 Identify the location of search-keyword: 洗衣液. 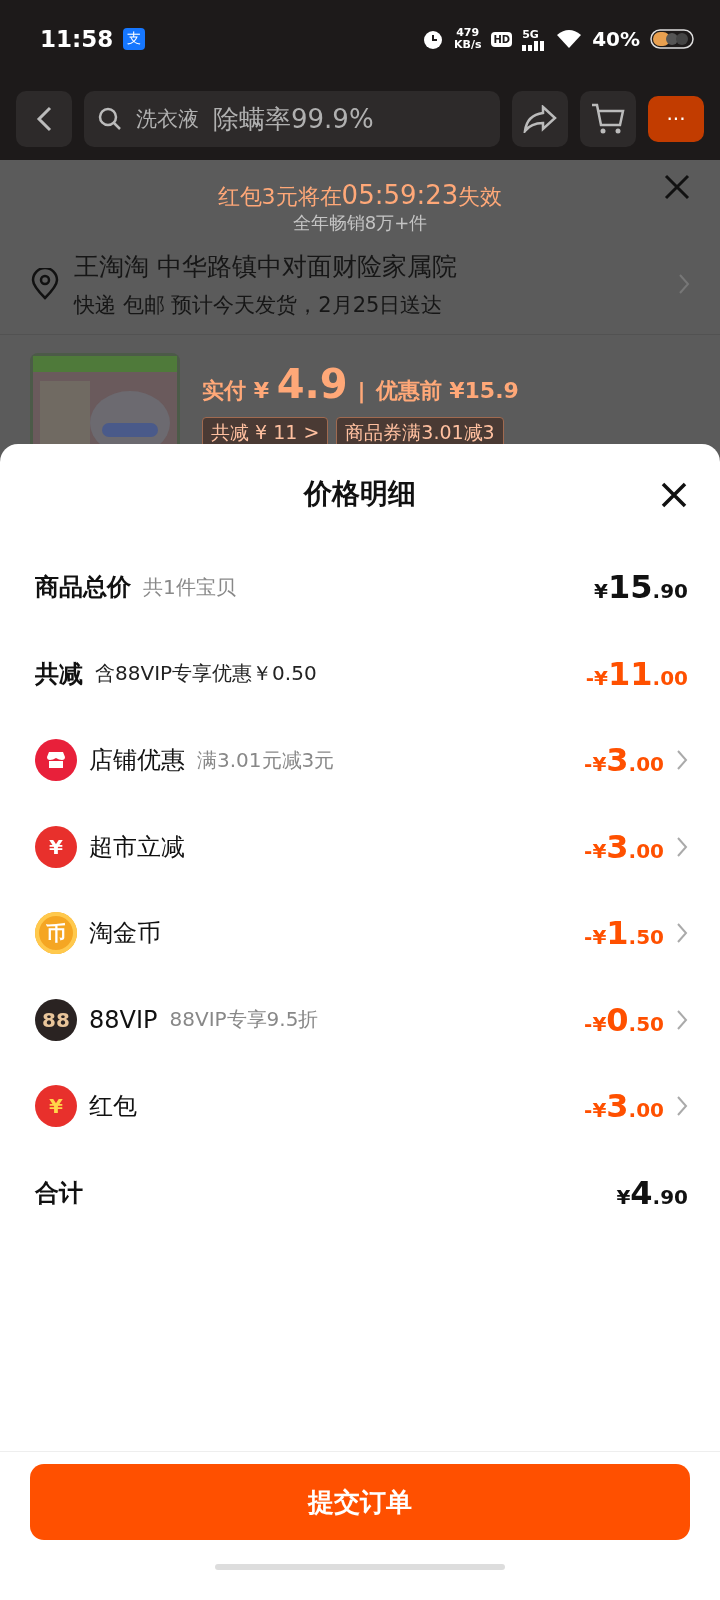
(167, 119).